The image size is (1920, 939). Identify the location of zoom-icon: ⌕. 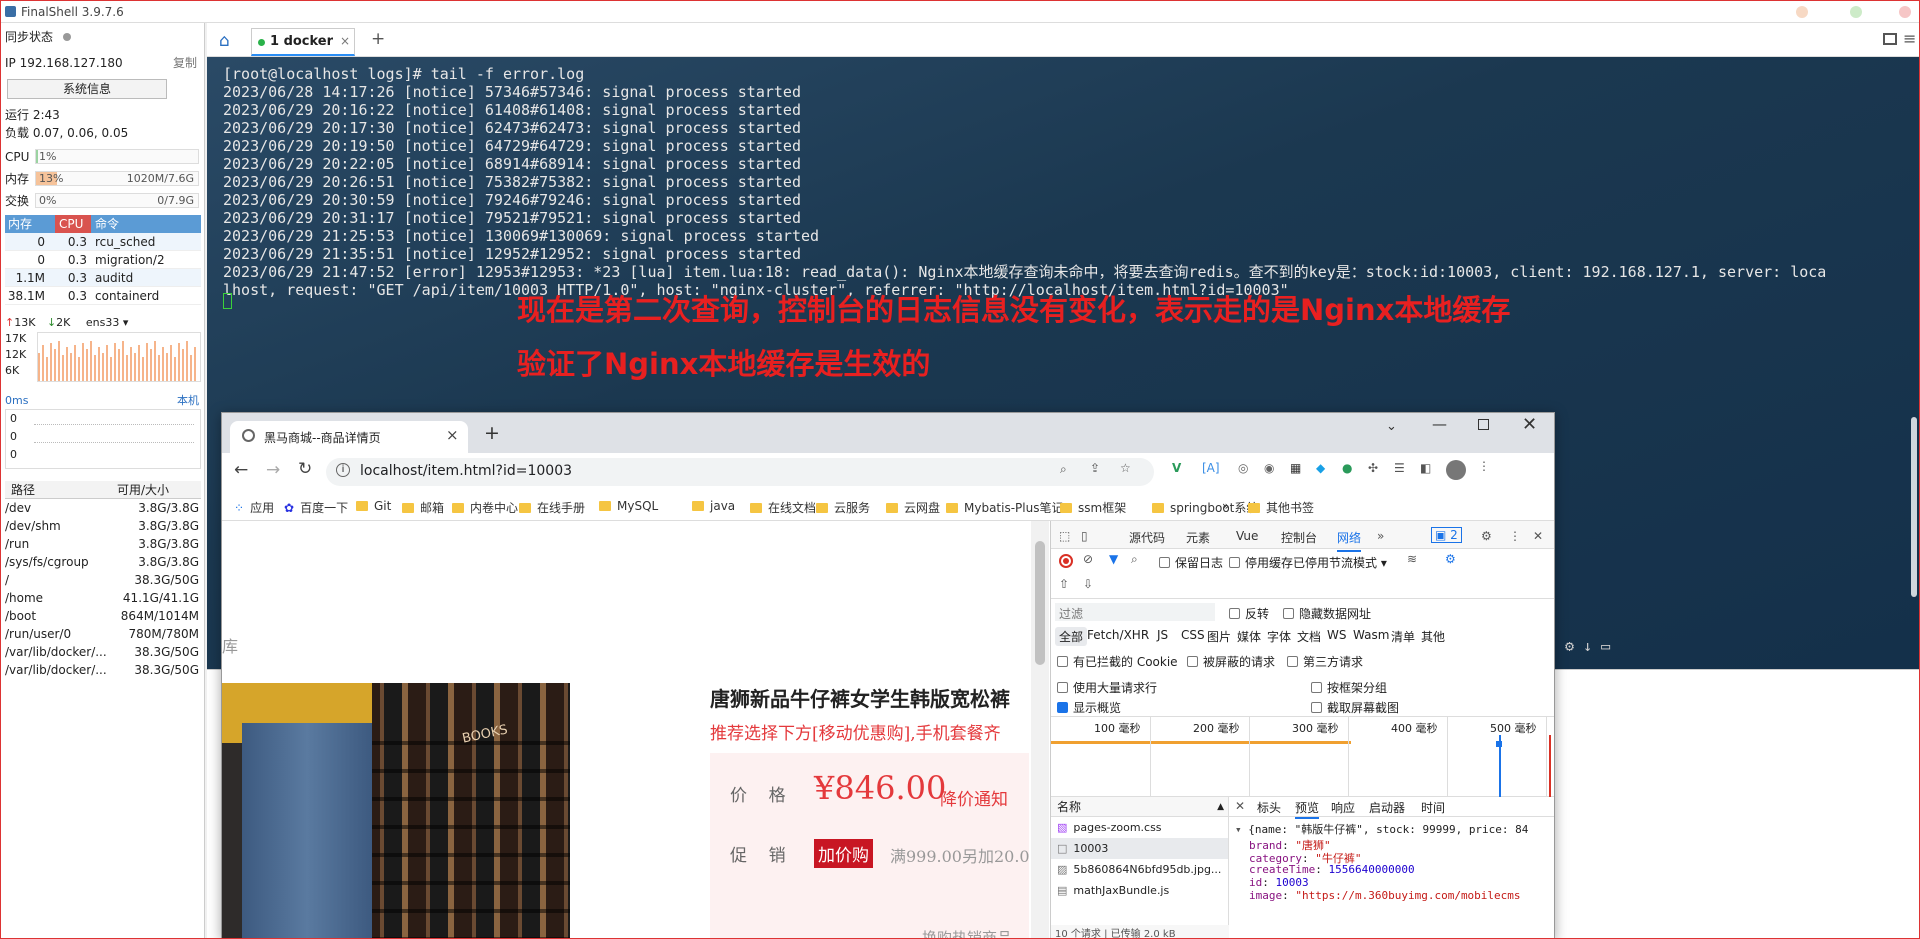
(1063, 469).